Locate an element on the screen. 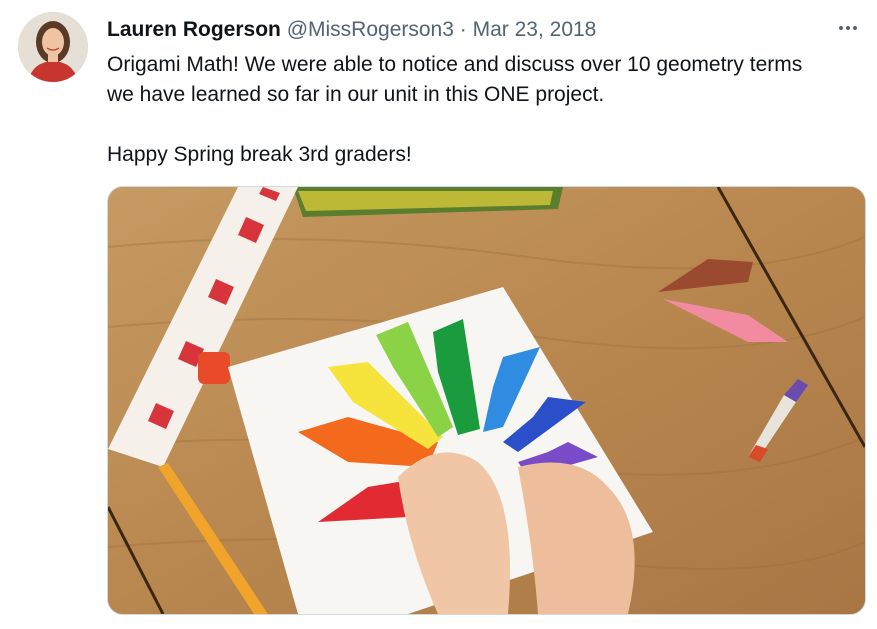  tweet-date: Mar 23, 2018 is located at coordinates (535, 29).